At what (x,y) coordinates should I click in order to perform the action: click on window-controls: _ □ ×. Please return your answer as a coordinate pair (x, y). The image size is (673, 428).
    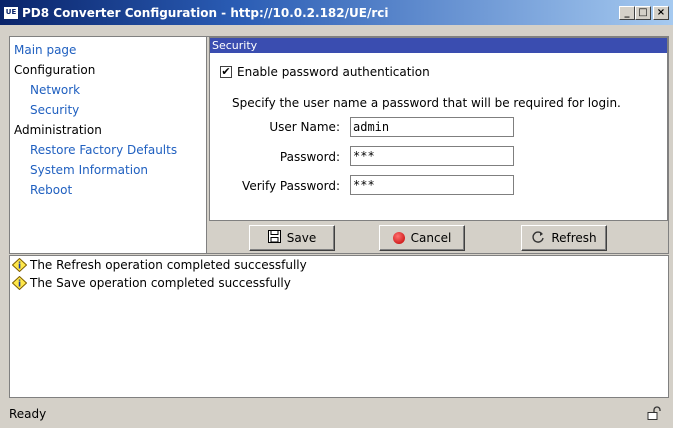
    Looking at the image, I should click on (644, 12).